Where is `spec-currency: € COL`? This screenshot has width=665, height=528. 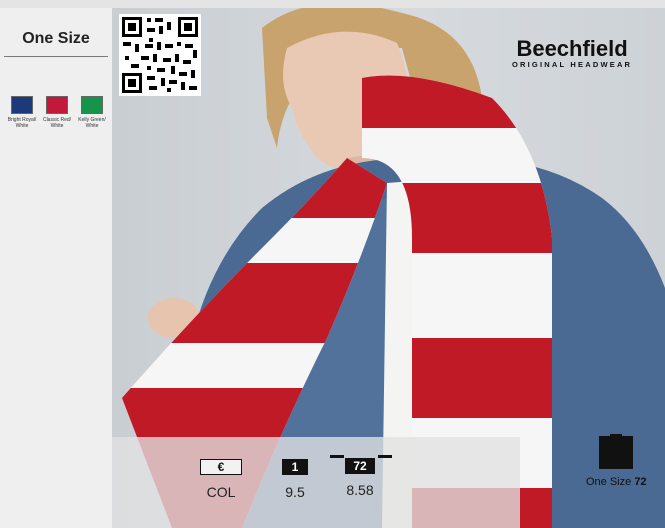 spec-currency: € COL is located at coordinates (221, 479).